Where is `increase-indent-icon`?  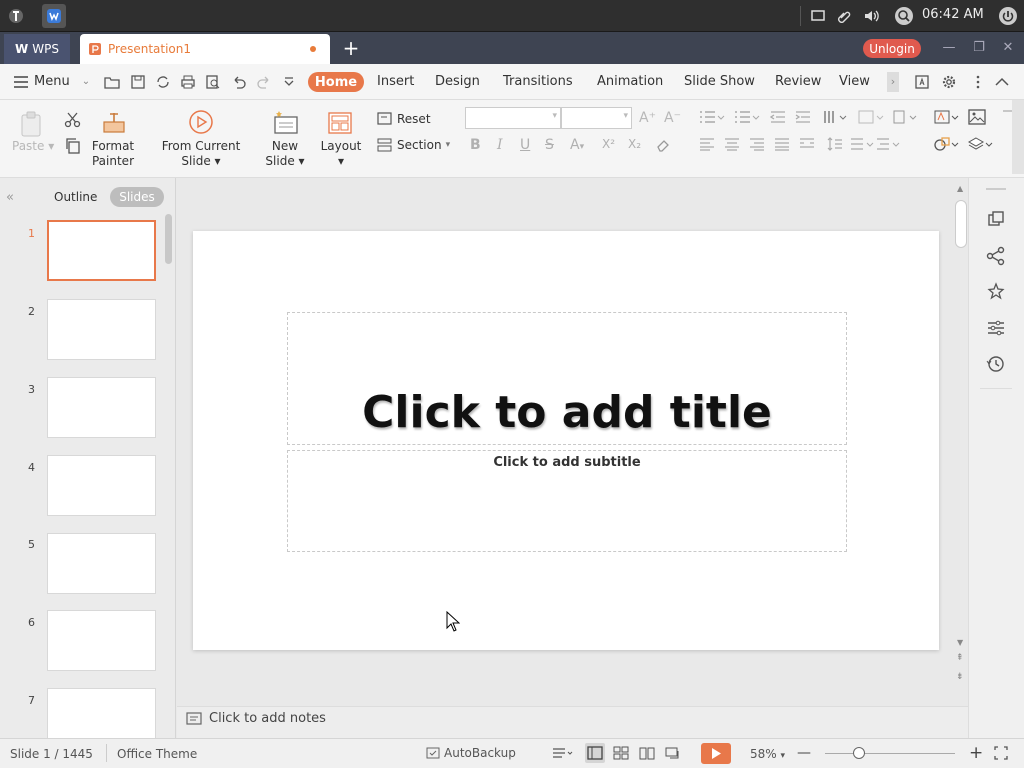
increase-indent-icon is located at coordinates (803, 117).